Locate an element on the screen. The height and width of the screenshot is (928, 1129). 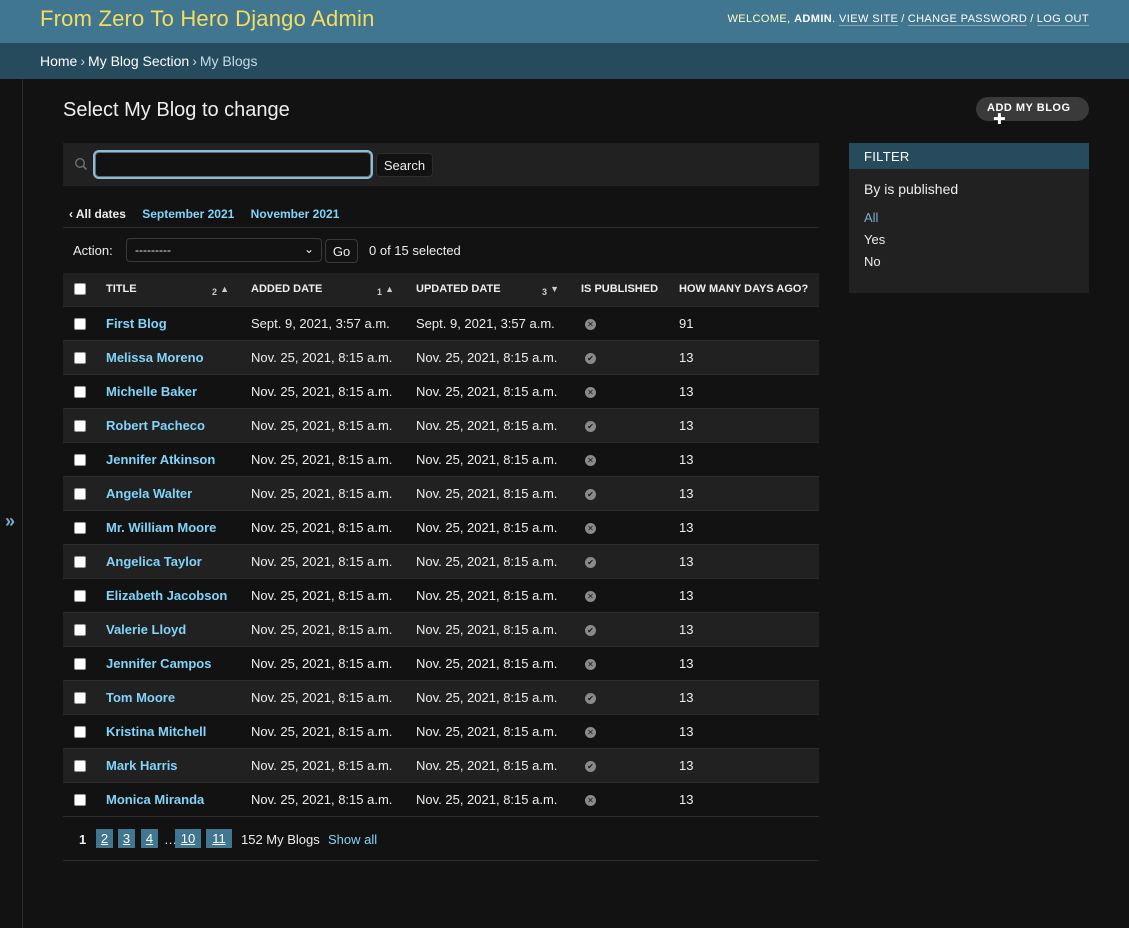
row-select-cell is located at coordinates (80, 561).